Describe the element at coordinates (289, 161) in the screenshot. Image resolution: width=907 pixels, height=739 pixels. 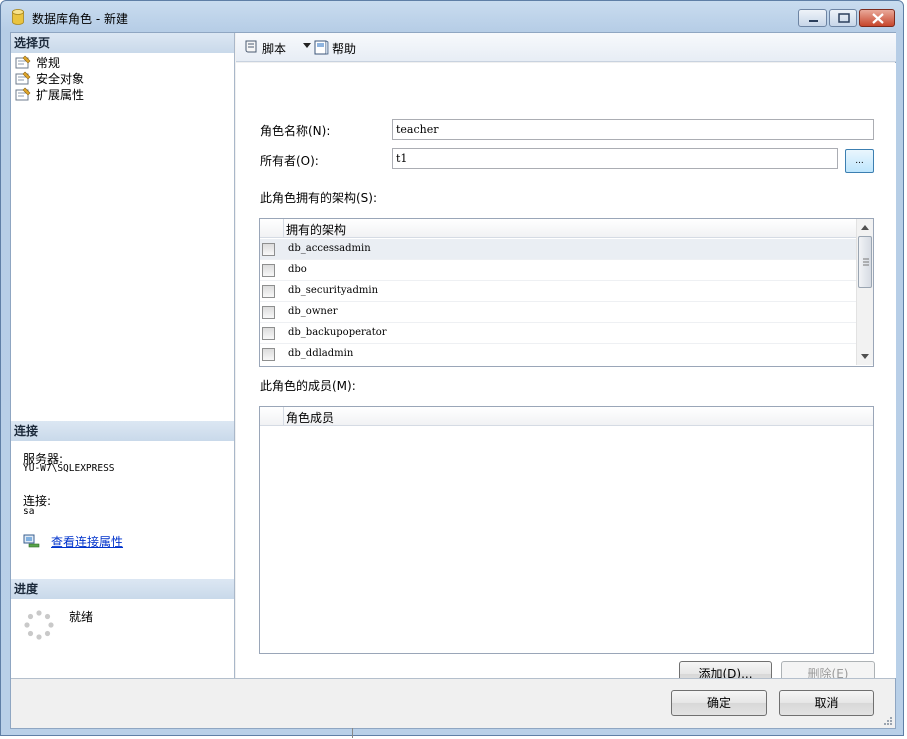
I see `owner-label: 所有者(O):` at that location.